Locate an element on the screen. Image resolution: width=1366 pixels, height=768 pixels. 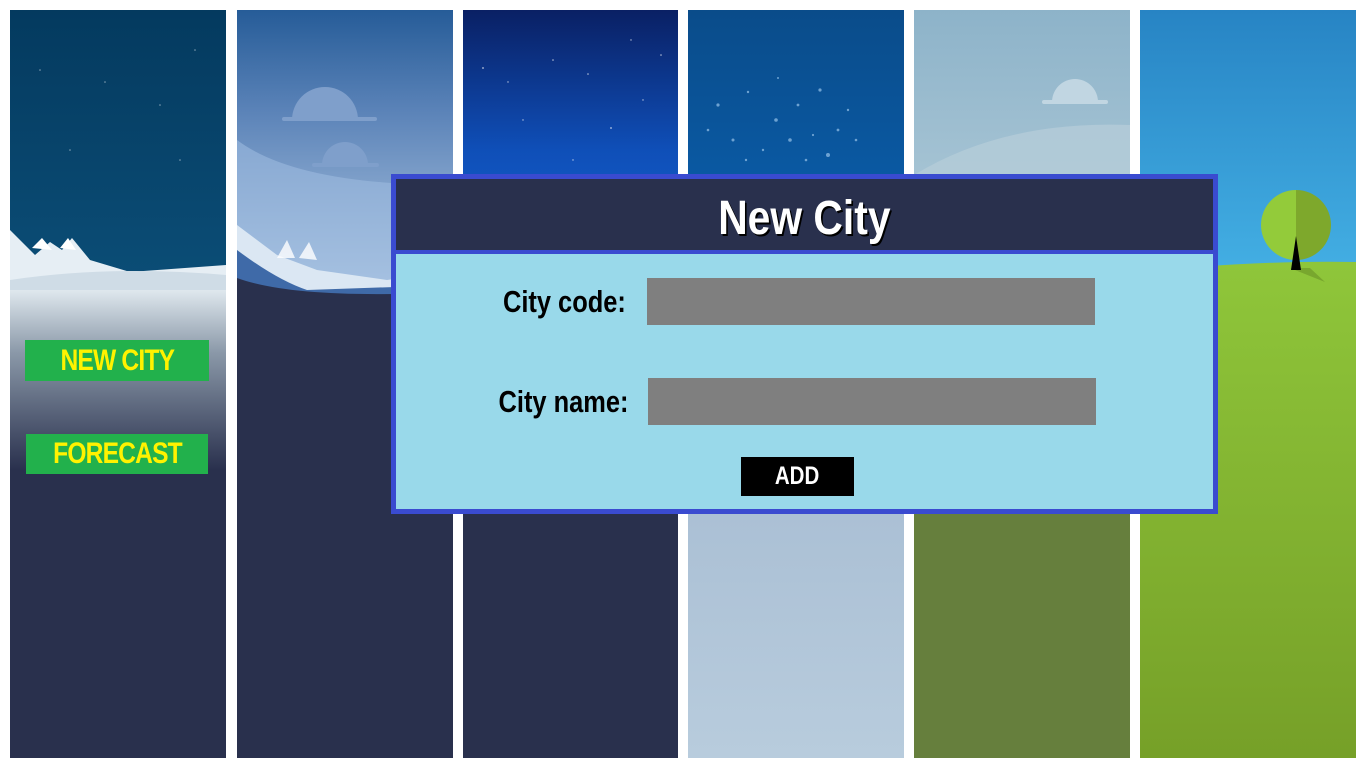
dialog-header: New City is located at coordinates (804, 214).